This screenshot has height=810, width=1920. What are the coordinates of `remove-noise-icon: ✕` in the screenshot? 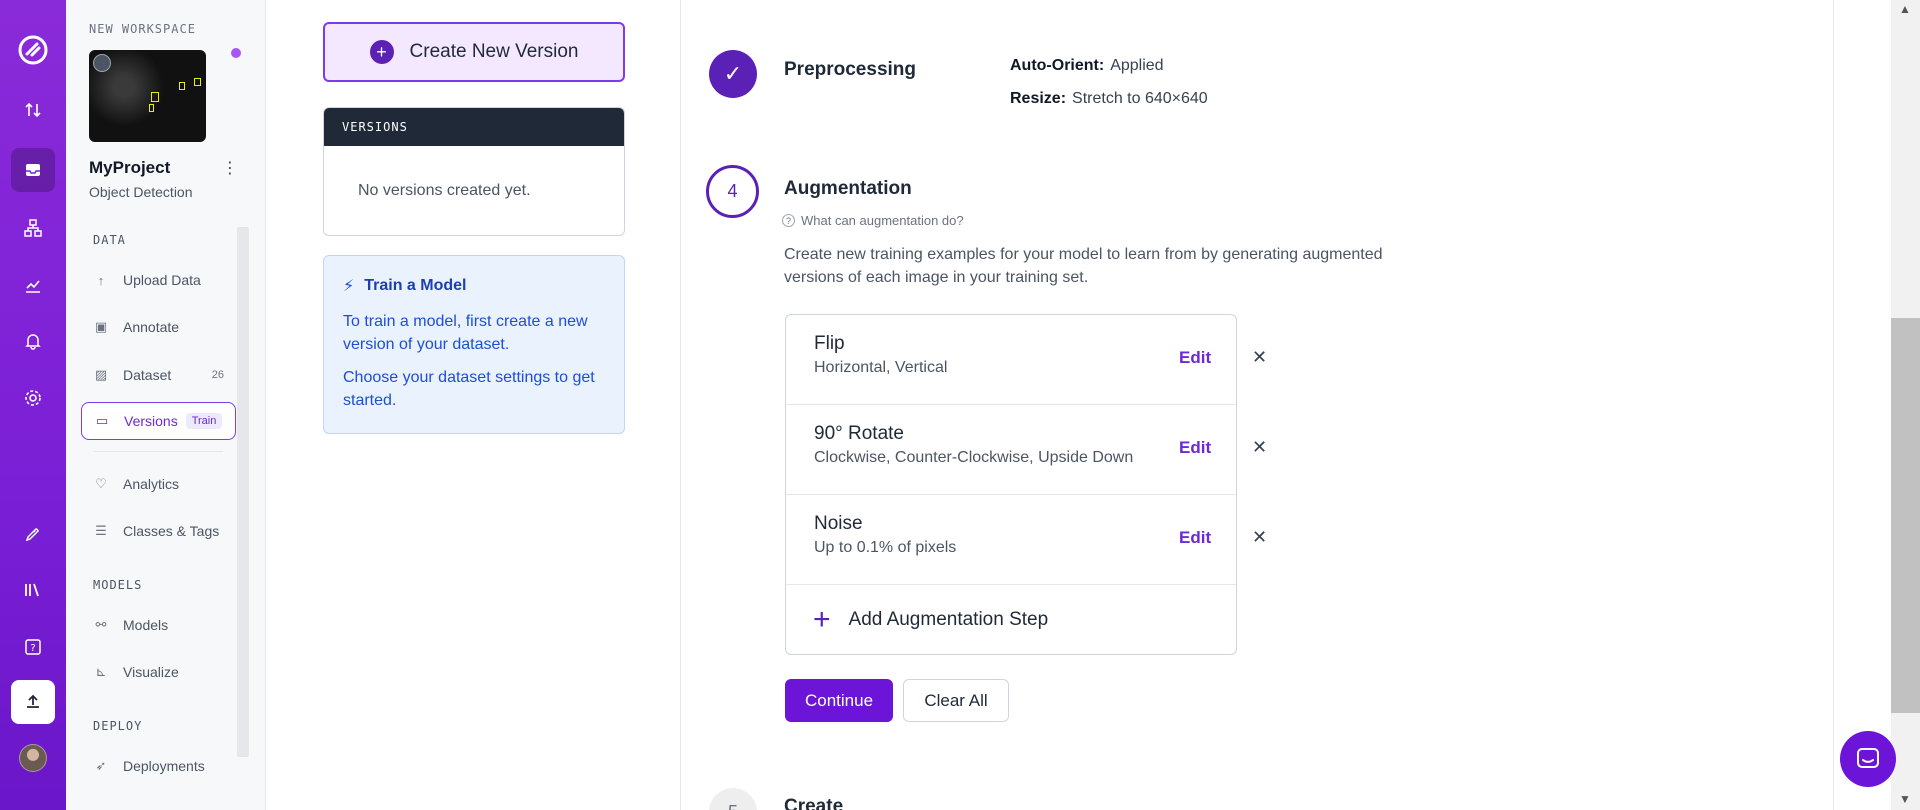 It's located at (1259, 537).